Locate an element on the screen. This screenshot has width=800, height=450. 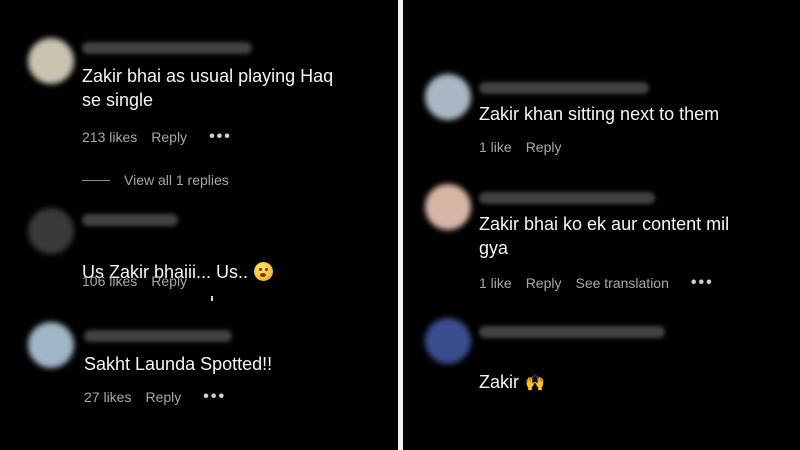
speck is located at coordinates (212, 298).